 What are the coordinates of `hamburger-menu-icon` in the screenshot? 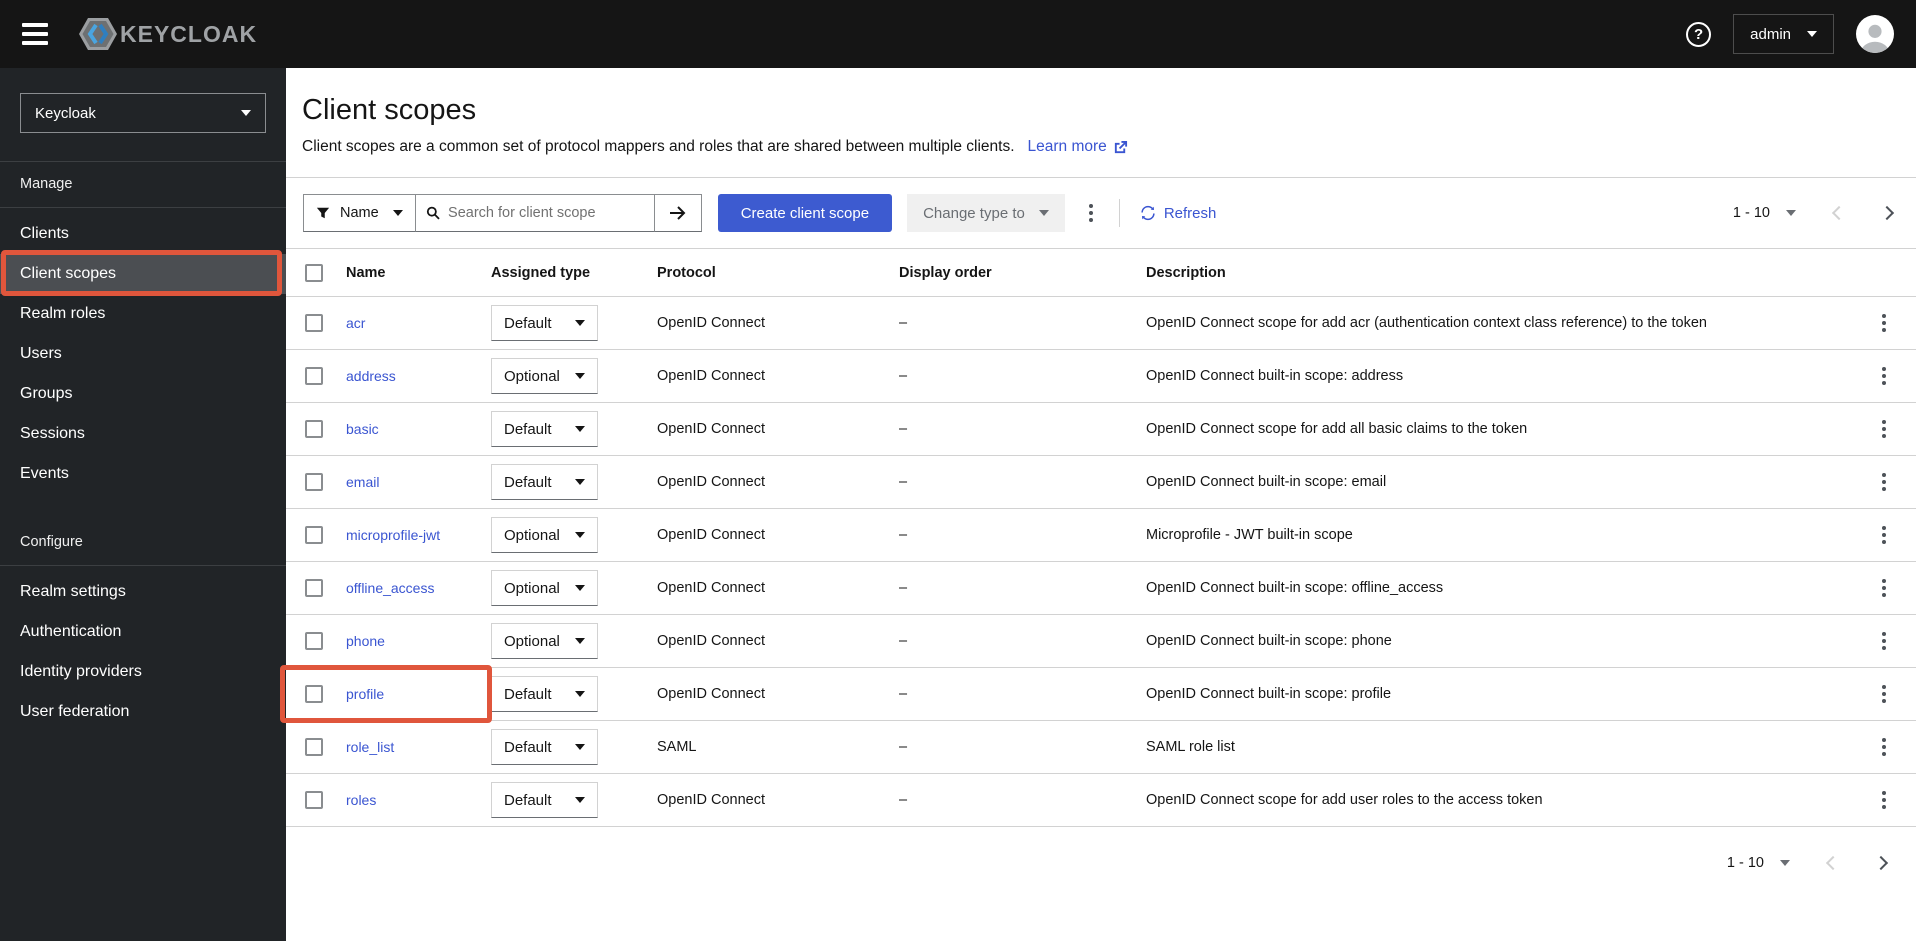 It's located at (35, 34).